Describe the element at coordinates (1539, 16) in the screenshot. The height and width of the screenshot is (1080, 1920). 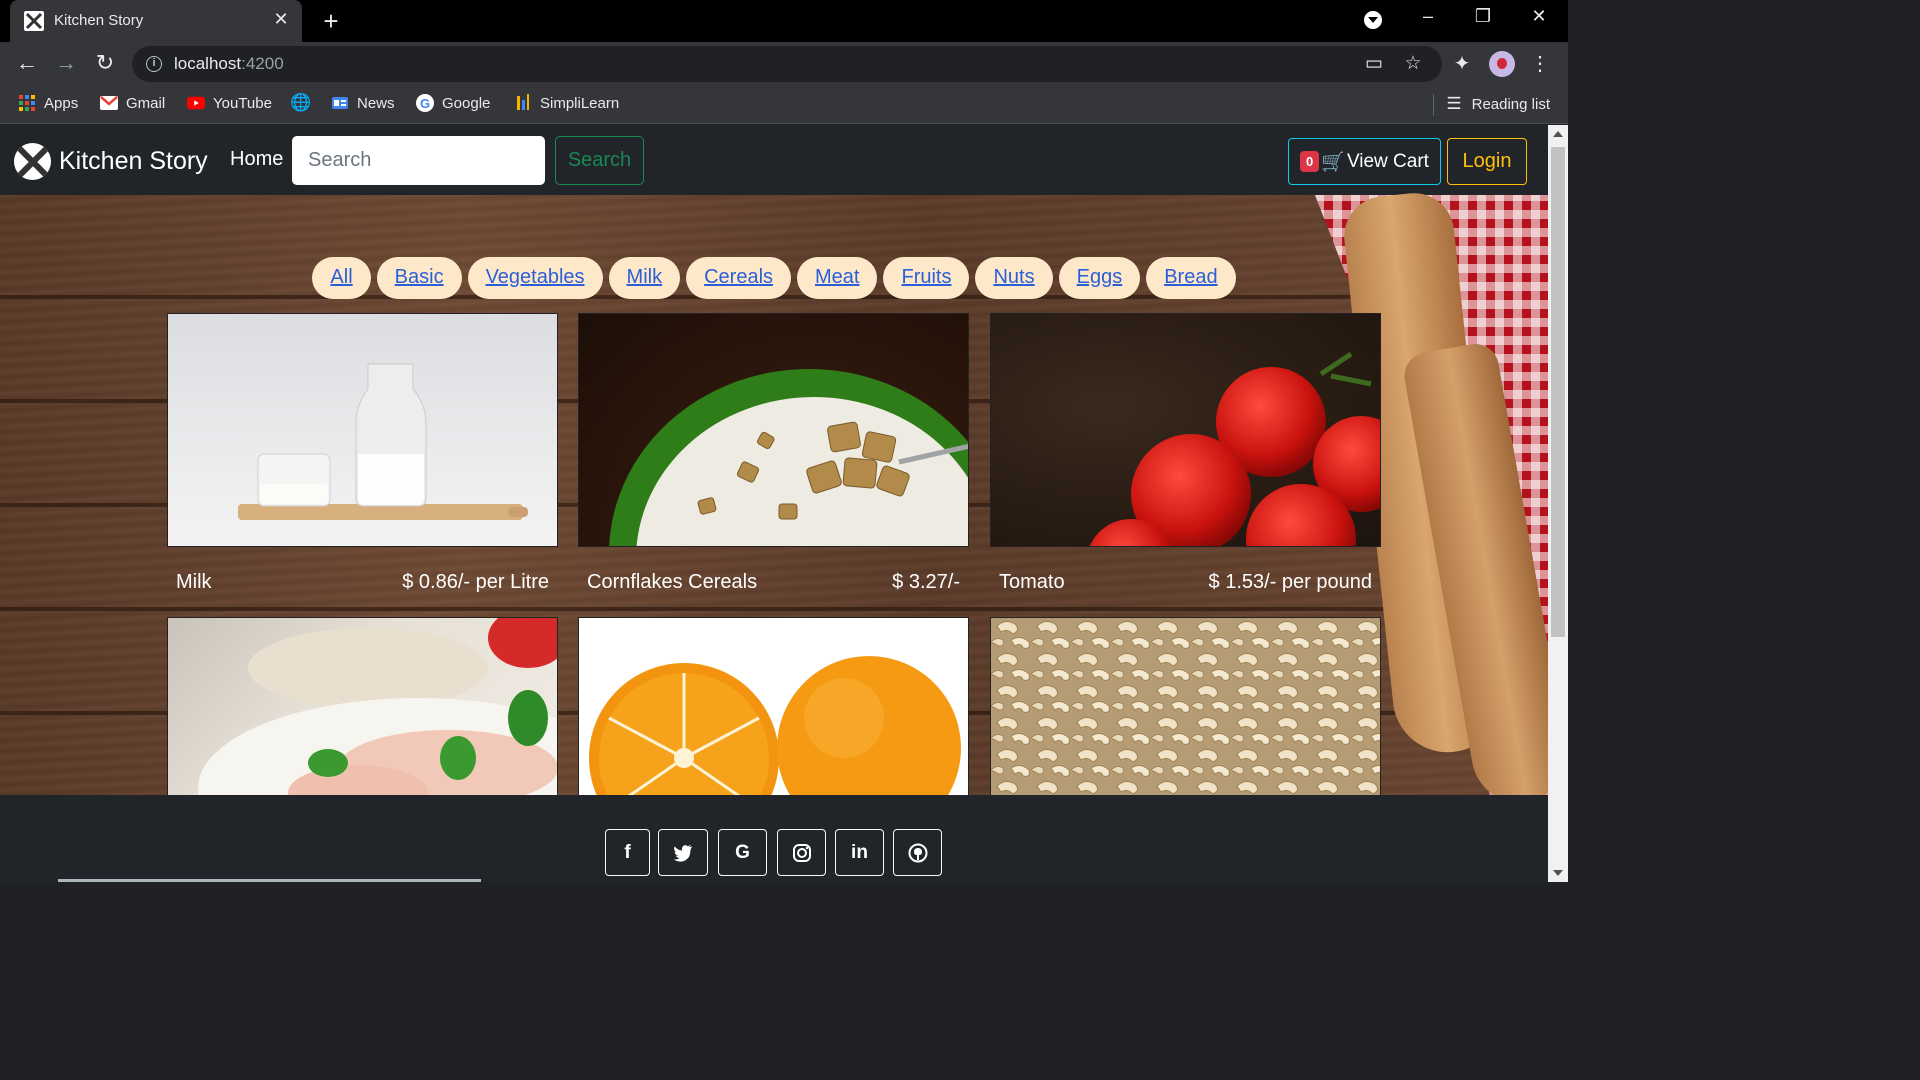
I see `close-window-icon: ✕` at that location.